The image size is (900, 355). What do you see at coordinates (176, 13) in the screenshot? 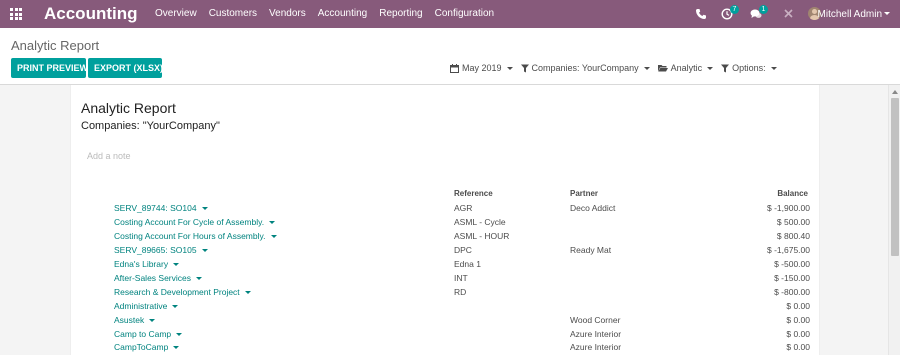
I see `menu-overview: Overview` at bounding box center [176, 13].